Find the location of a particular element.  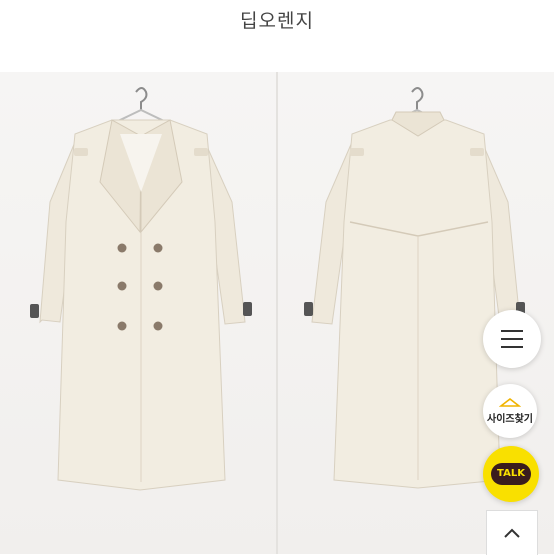

size-finder-button: 사이즈찾기 is located at coordinates (510, 411).